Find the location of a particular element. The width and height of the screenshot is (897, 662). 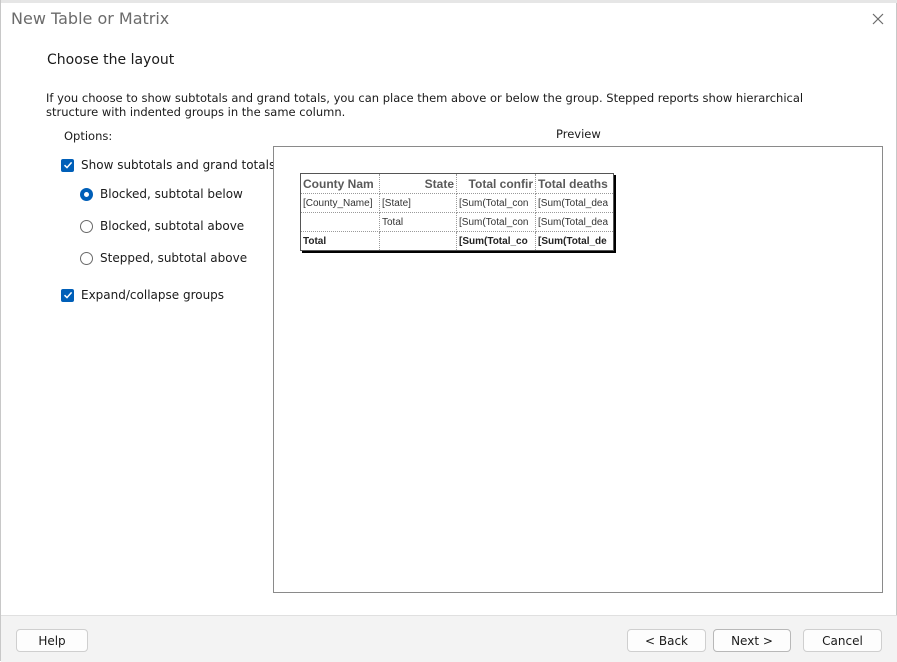

blocked-below-label: Blocked, subtotal below is located at coordinates (171, 194).